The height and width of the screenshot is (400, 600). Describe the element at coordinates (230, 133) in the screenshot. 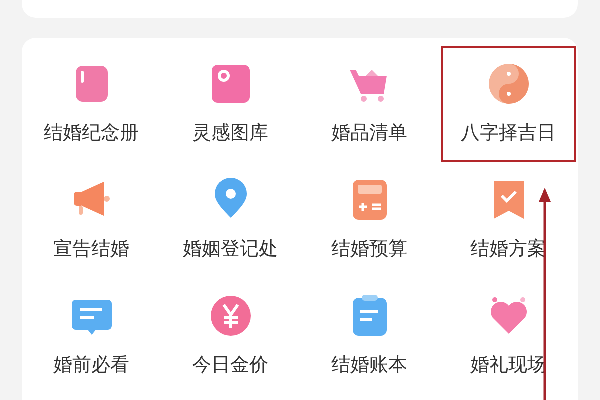

I see `item-label: 灵感图库` at that location.